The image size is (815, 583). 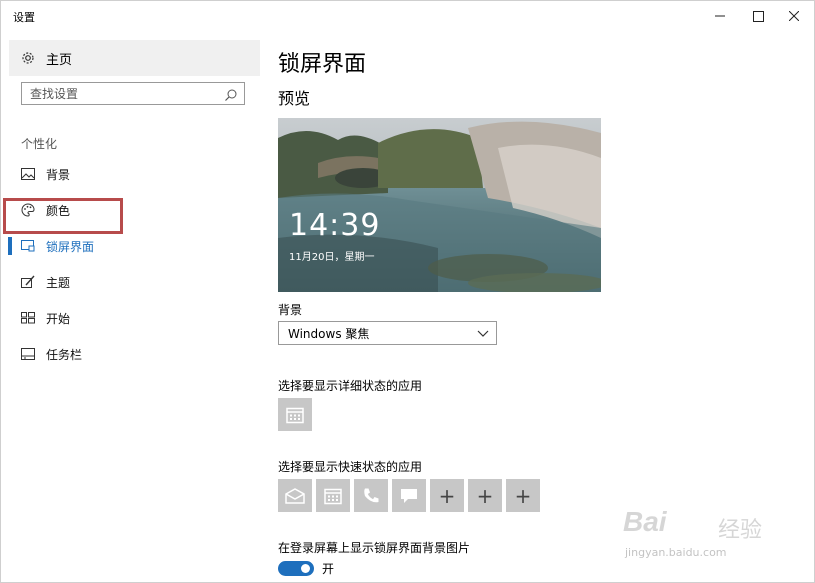 I want to click on sidebar-item-taskbar: 任务栏, so click(x=134, y=354).